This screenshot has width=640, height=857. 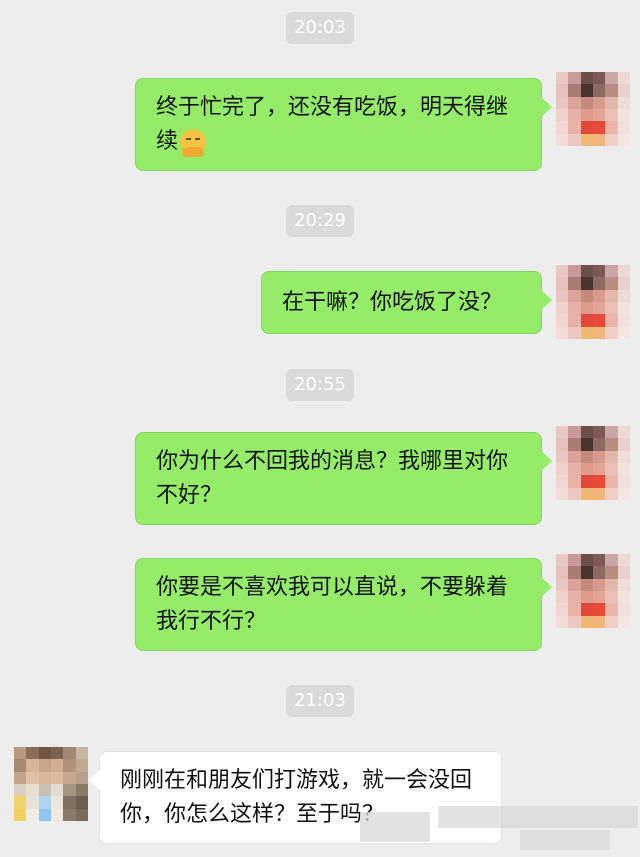 I want to click on sent-message-bubble: 在干嘛？你吃饭了没？, so click(x=406, y=302).